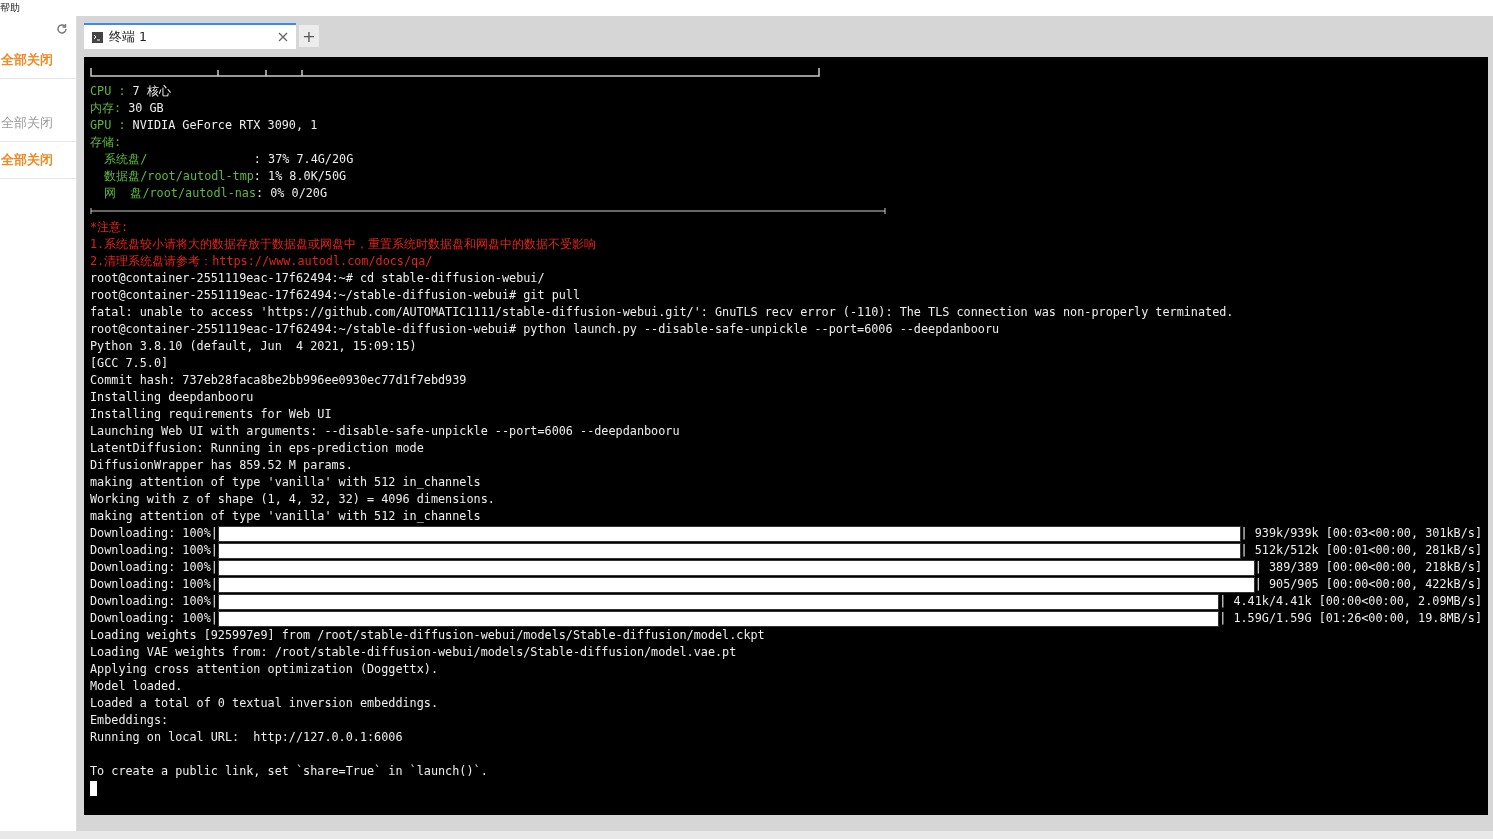 The height and width of the screenshot is (839, 1493). What do you see at coordinates (343, 244) in the screenshot?
I see `warning-text: 1.系统盘较小请将大的数据存放于数据盘或网盘中，重置系统时数据盘和网盘中的数据不受影响` at bounding box center [343, 244].